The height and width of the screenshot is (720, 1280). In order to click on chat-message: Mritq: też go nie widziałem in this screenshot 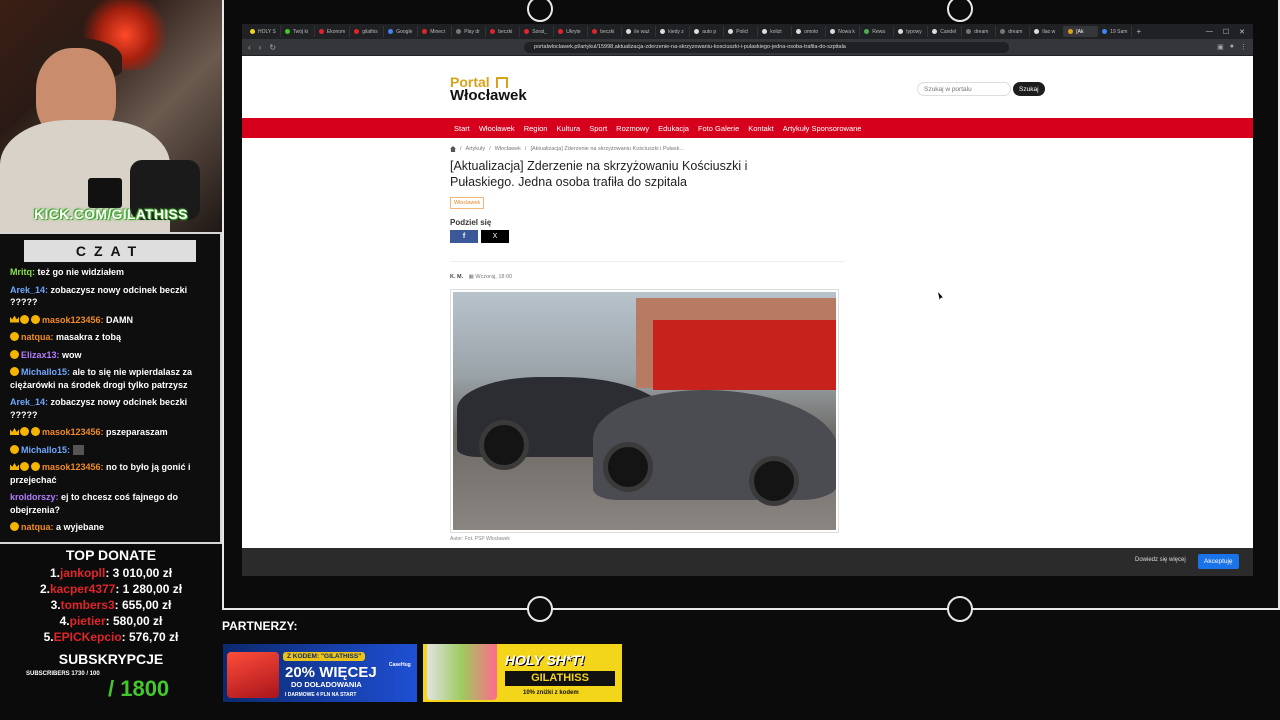, I will do `click(111, 272)`.